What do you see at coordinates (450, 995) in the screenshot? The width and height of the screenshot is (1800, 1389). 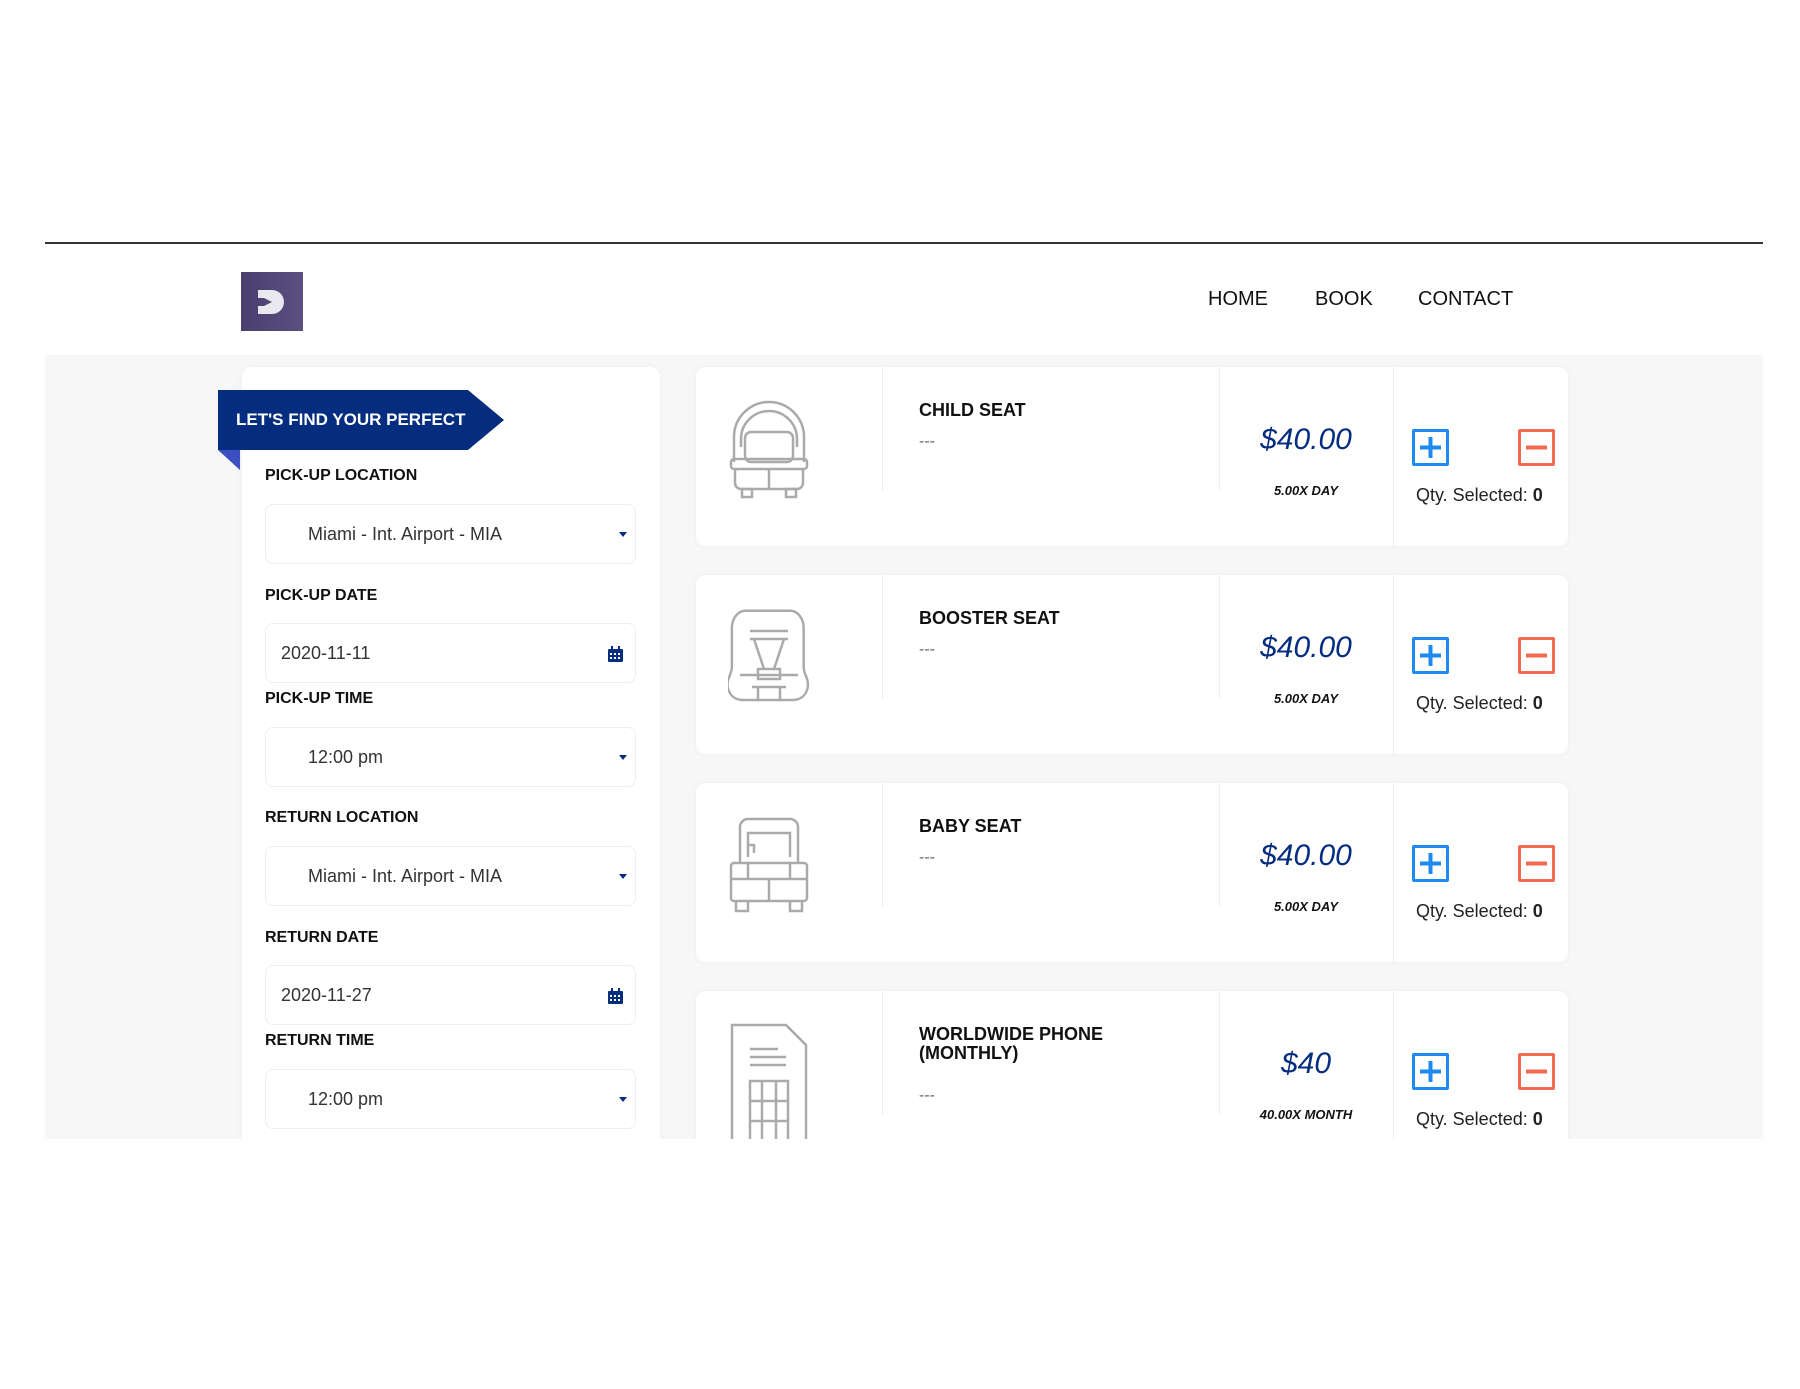 I see `return-date-input: 2020-11-27` at bounding box center [450, 995].